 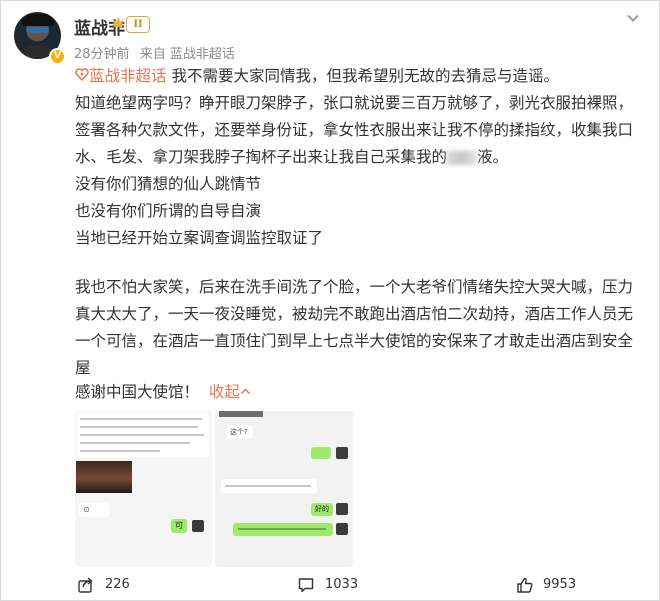 What do you see at coordinates (187, 54) in the screenshot?
I see `post-source: 来自 蓝战非超话` at bounding box center [187, 54].